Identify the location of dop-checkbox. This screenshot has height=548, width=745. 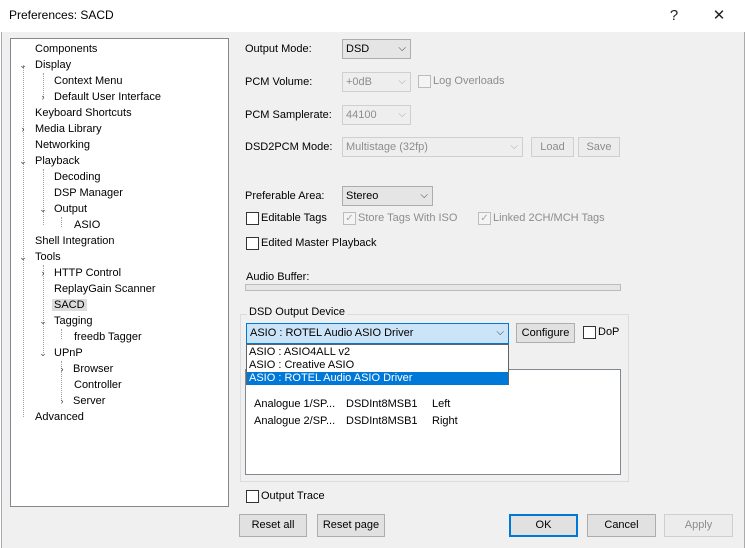
(589, 332).